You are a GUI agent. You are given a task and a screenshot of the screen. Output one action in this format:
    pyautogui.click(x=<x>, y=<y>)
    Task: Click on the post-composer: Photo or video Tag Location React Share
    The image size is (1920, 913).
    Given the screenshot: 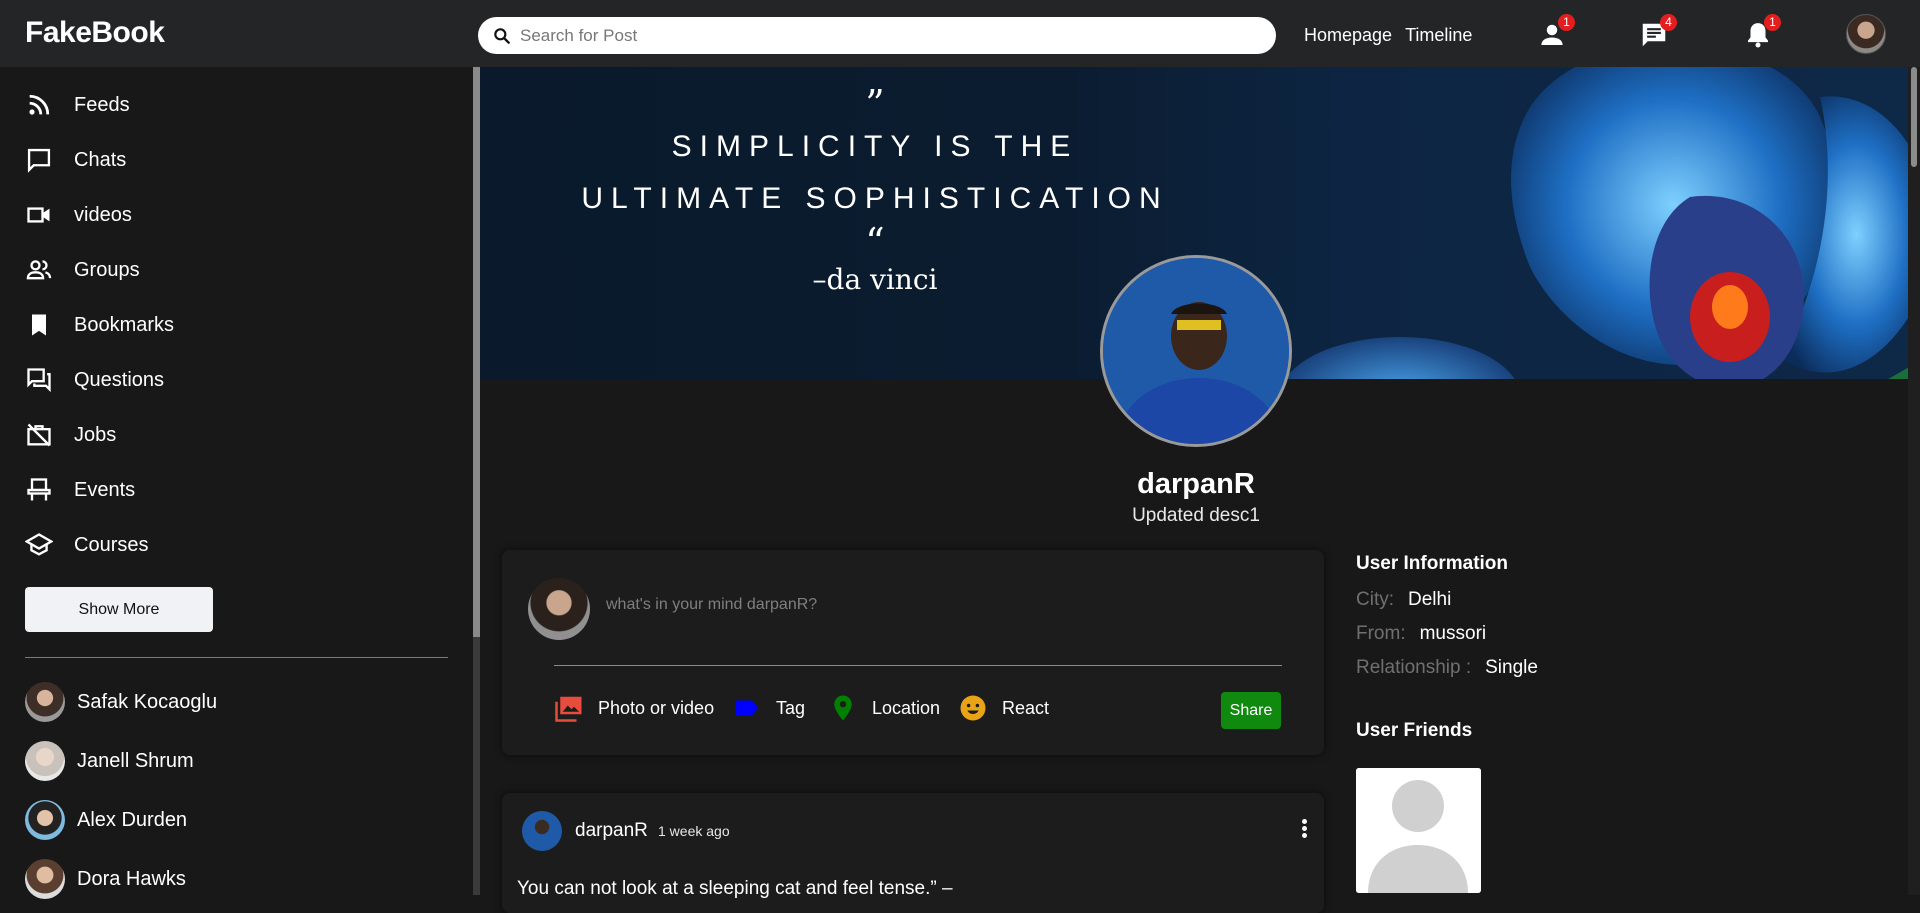 What is the action you would take?
    pyautogui.click(x=913, y=652)
    